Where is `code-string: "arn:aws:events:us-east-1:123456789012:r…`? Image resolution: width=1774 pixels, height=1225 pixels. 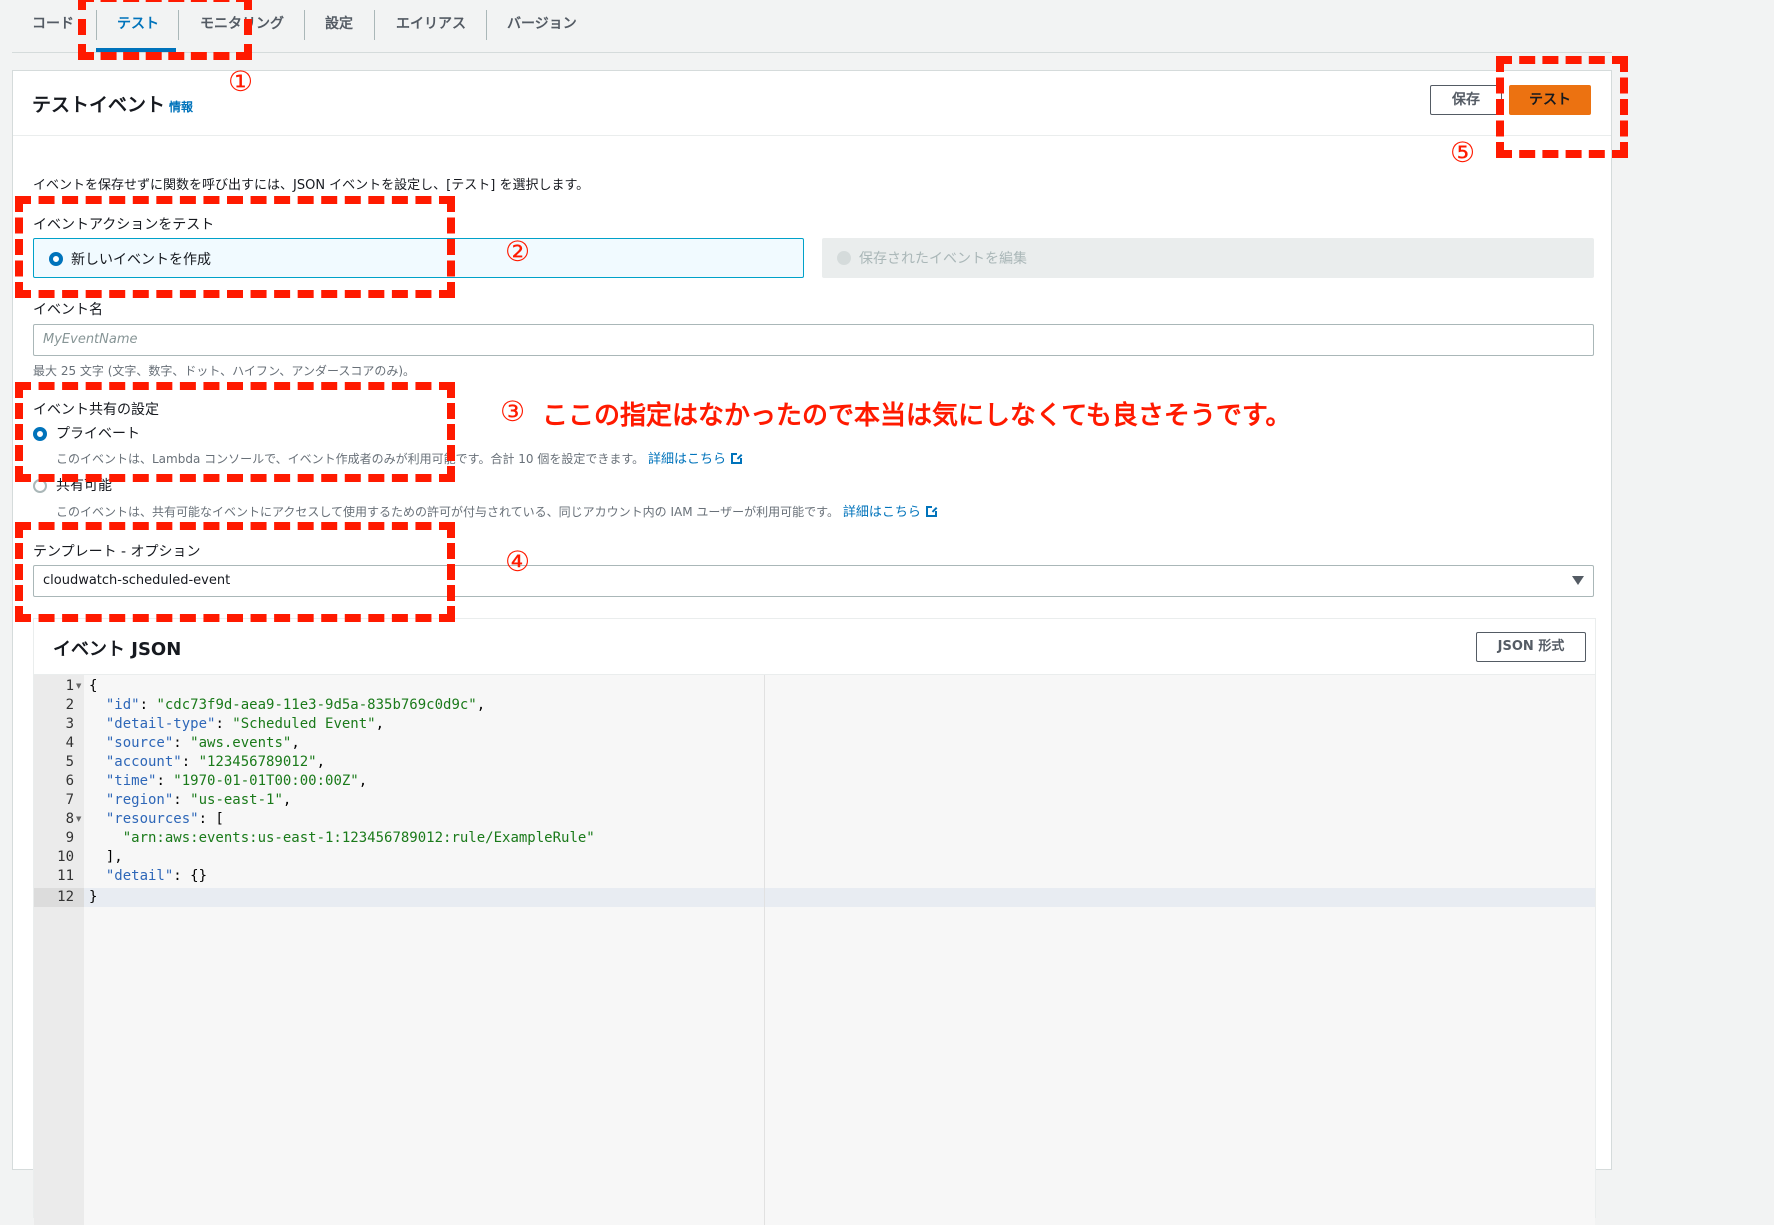
code-string: "arn:aws:events:us-east-1:123456789012:r… is located at coordinates (358, 838).